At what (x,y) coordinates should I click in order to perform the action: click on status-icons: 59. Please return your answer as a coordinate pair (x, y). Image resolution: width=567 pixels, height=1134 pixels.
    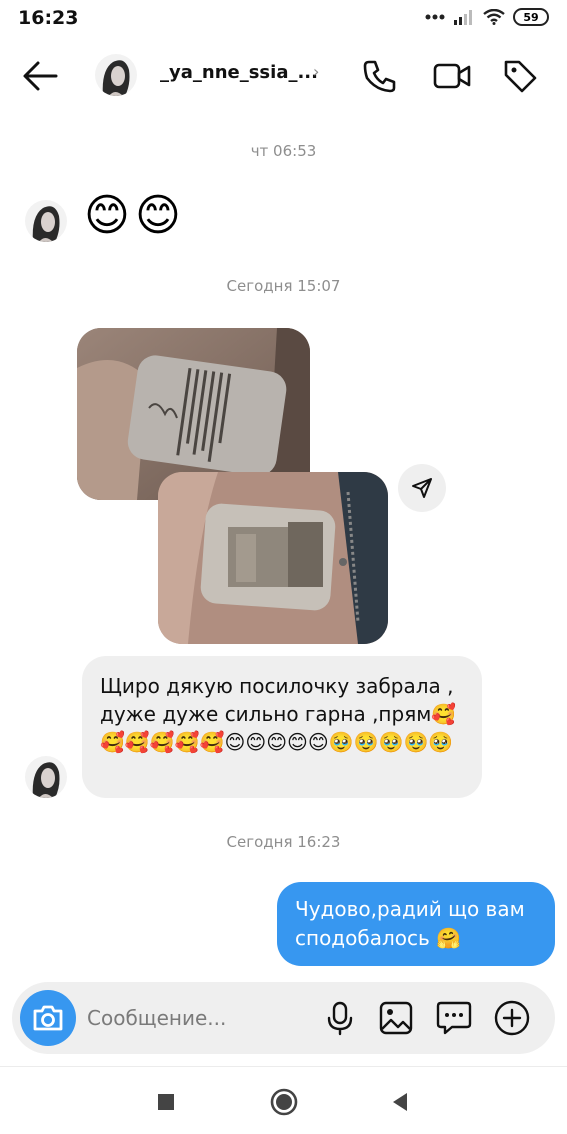
    Looking at the image, I should click on (487, 17).